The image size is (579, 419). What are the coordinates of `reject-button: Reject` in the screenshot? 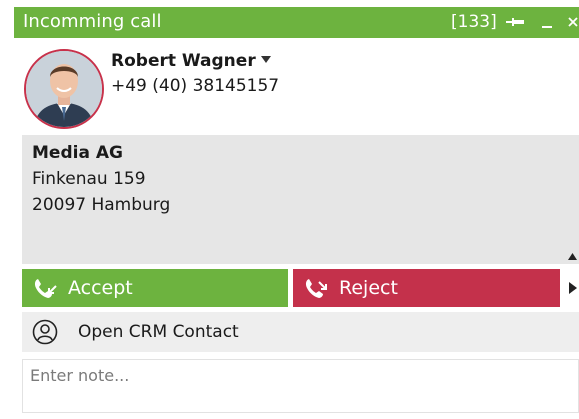 It's located at (426, 288).